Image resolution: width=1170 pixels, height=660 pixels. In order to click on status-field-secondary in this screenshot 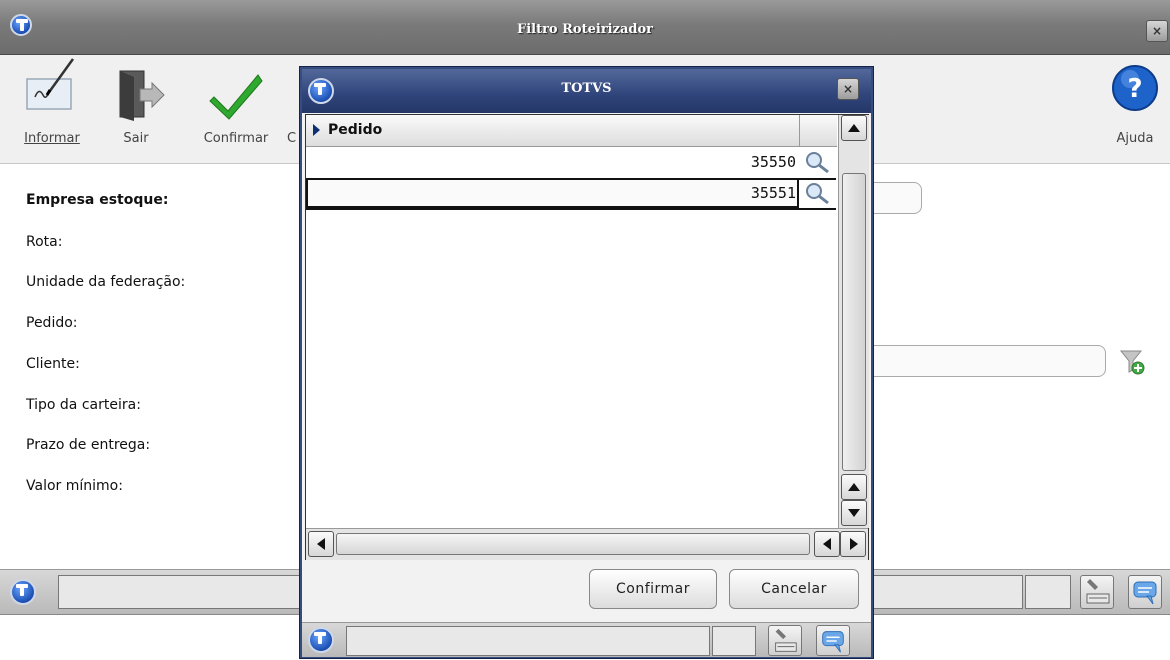, I will do `click(948, 592)`.